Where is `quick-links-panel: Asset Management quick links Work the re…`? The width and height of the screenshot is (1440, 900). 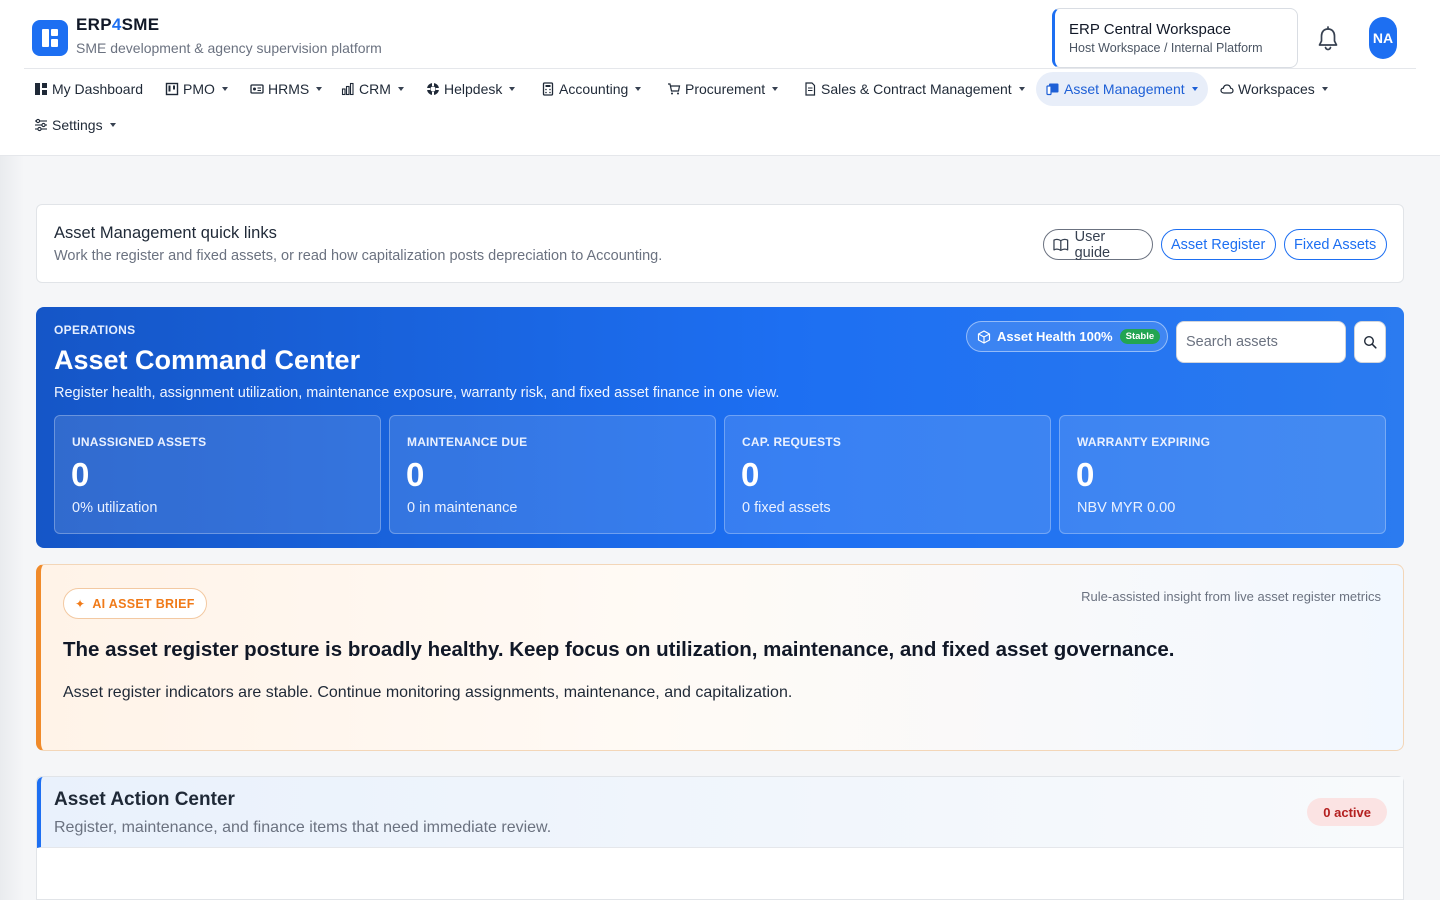 quick-links-panel: Asset Management quick links Work the re… is located at coordinates (720, 243).